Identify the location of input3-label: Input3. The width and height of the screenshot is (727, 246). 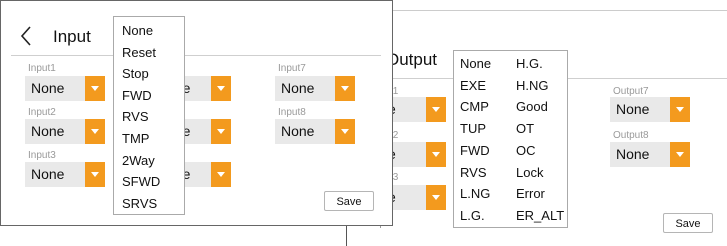
(42, 155).